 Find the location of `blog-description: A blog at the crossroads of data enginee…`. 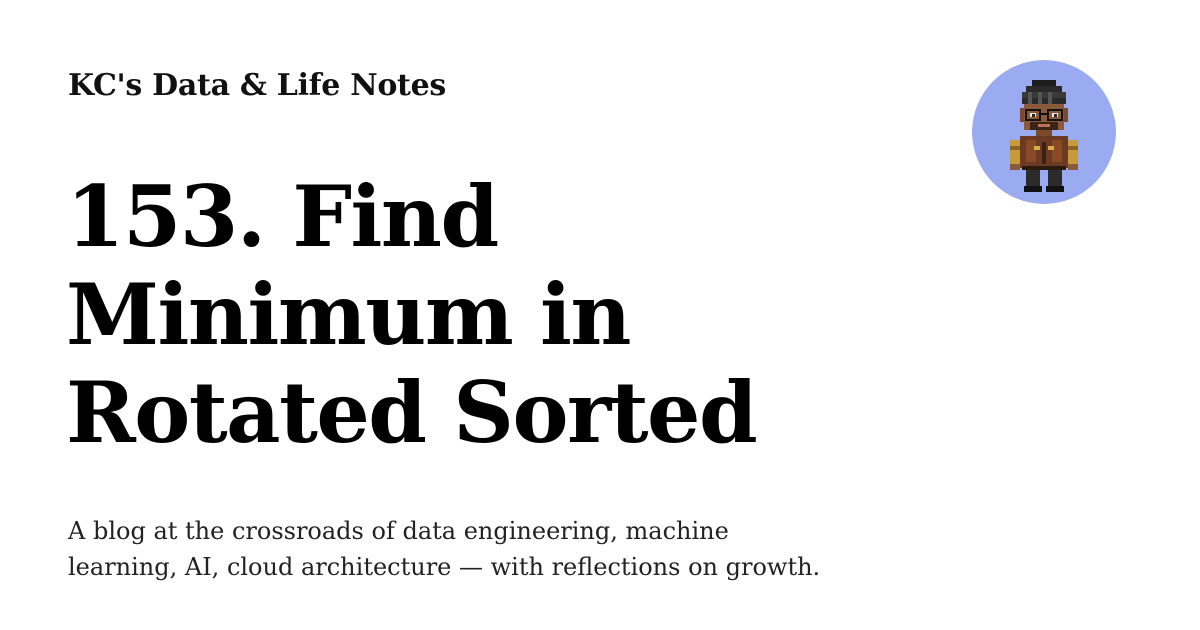

blog-description: A blog at the crossroads of data enginee… is located at coordinates (498, 549).